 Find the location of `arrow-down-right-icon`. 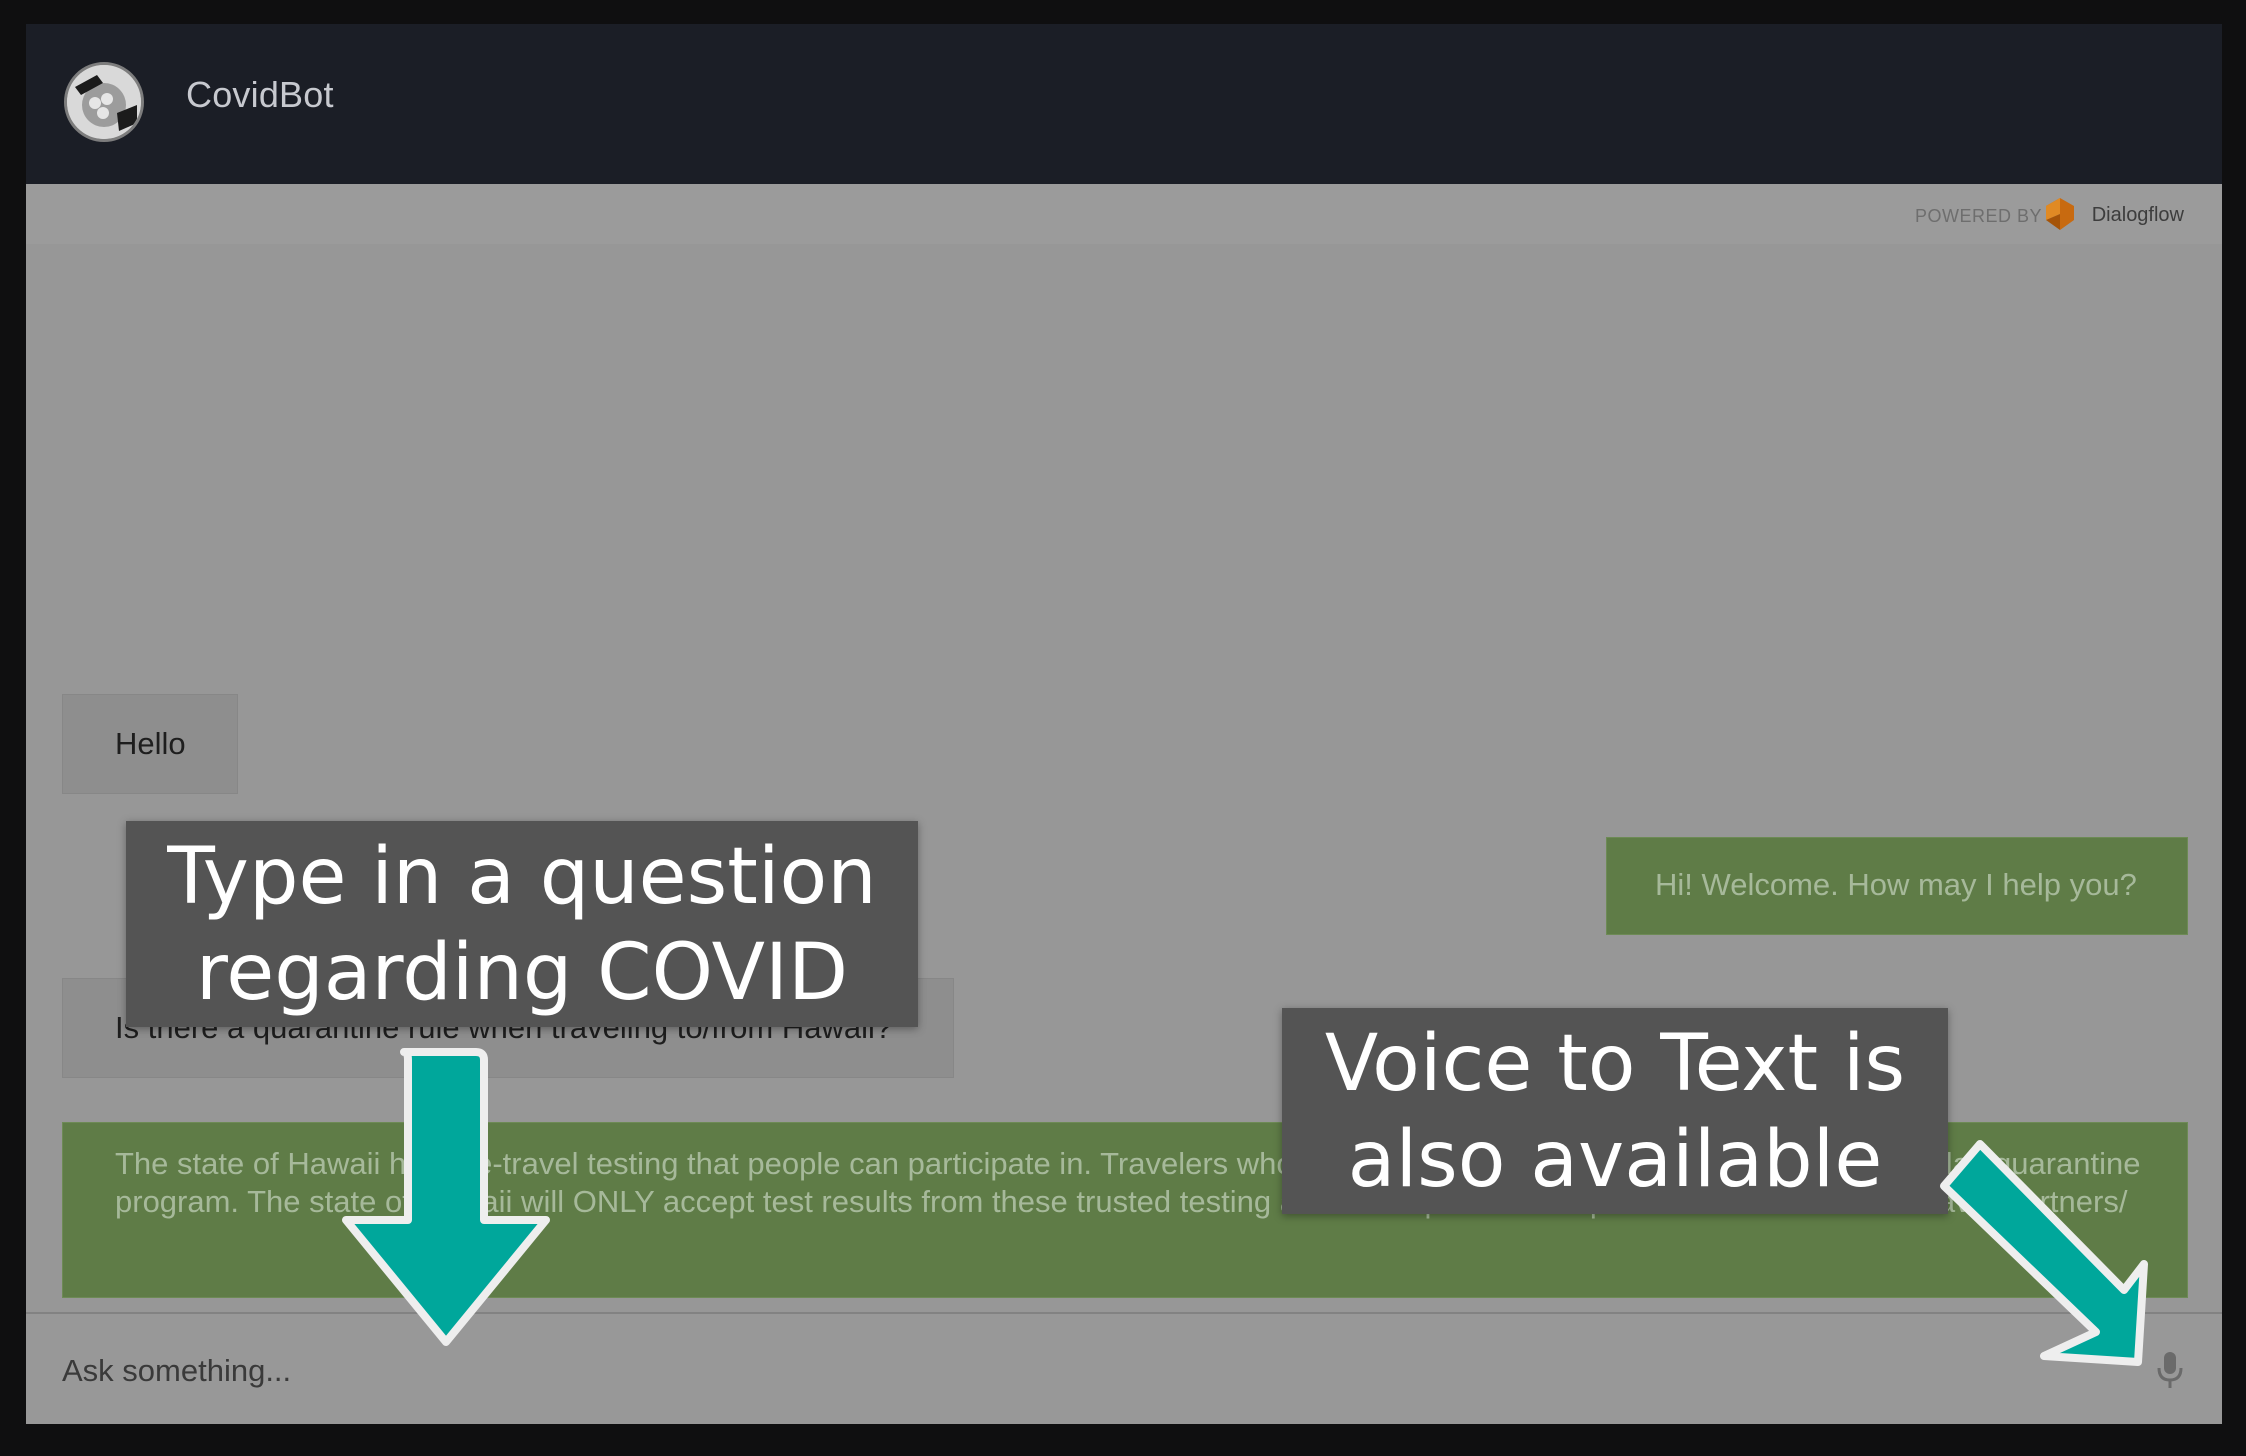

arrow-down-right-icon is located at coordinates (2044, 1253).